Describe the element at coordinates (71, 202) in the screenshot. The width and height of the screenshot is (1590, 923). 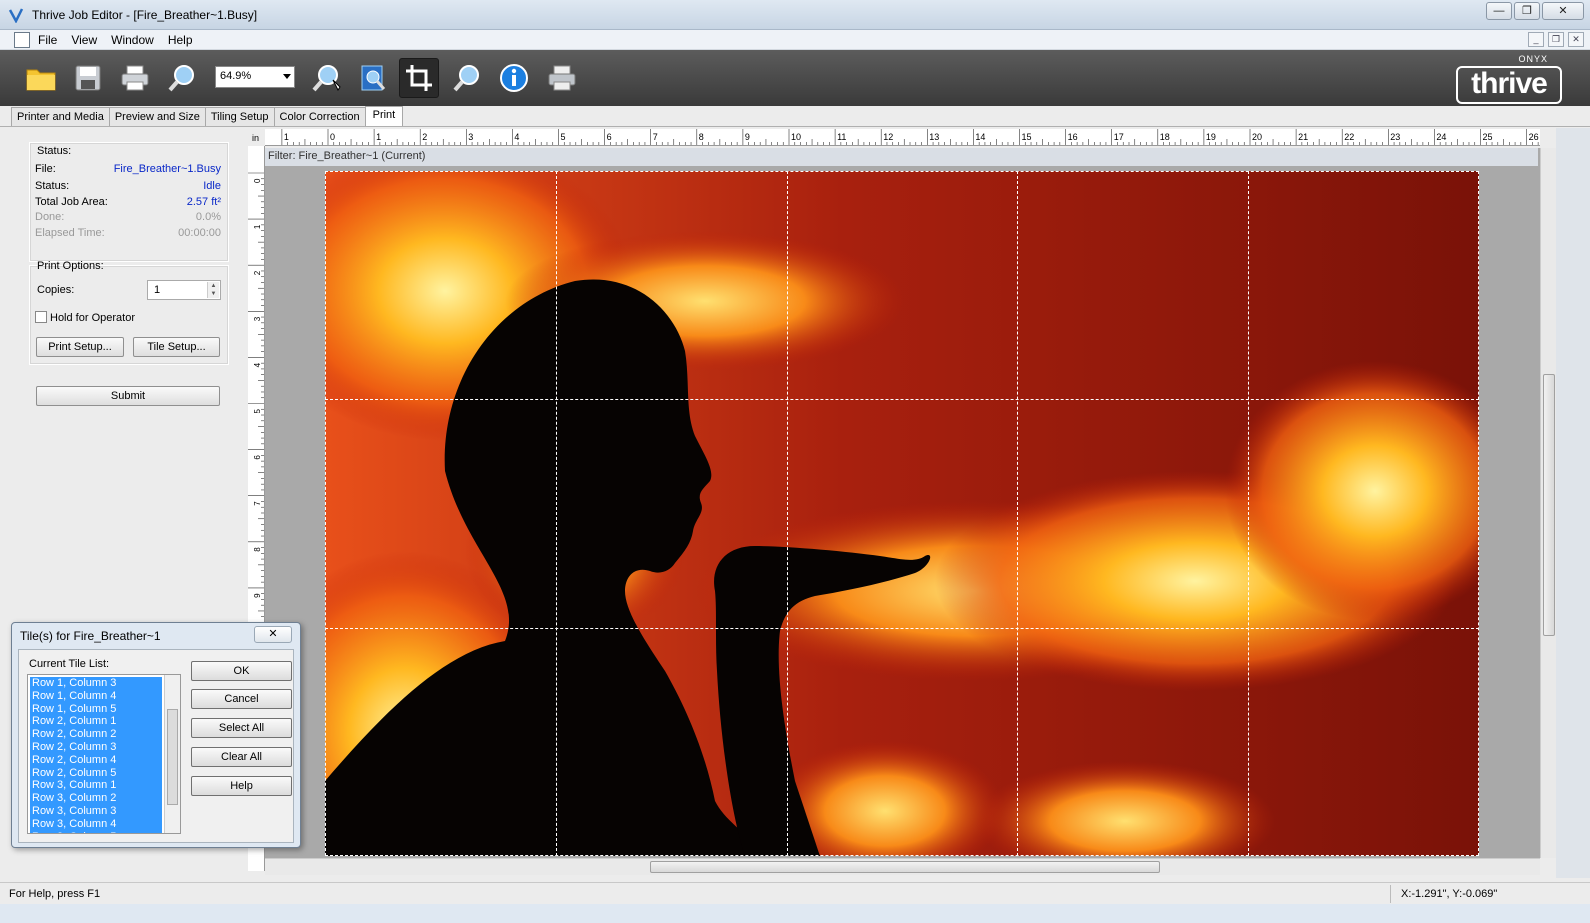
I see `total-area-label: Total Job Area:` at that location.